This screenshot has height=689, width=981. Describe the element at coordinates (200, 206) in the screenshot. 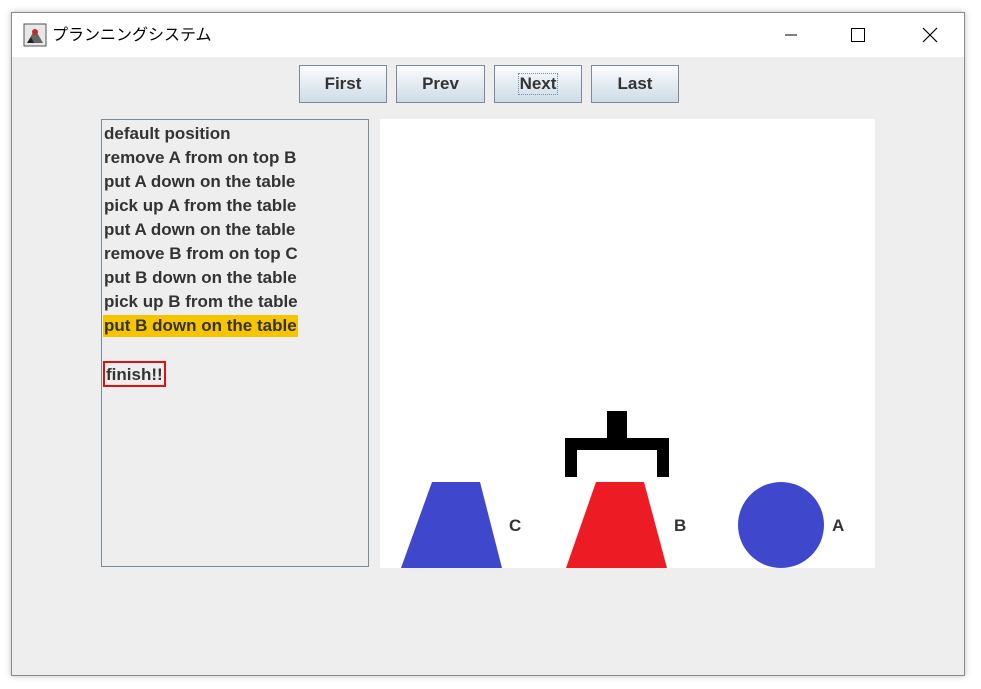

I see `step-item: pick up A from the table` at that location.